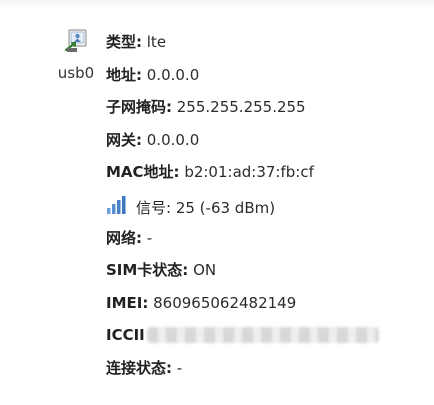  Describe the element at coordinates (154, 207) in the screenshot. I see `detail-key: 信号:` at that location.